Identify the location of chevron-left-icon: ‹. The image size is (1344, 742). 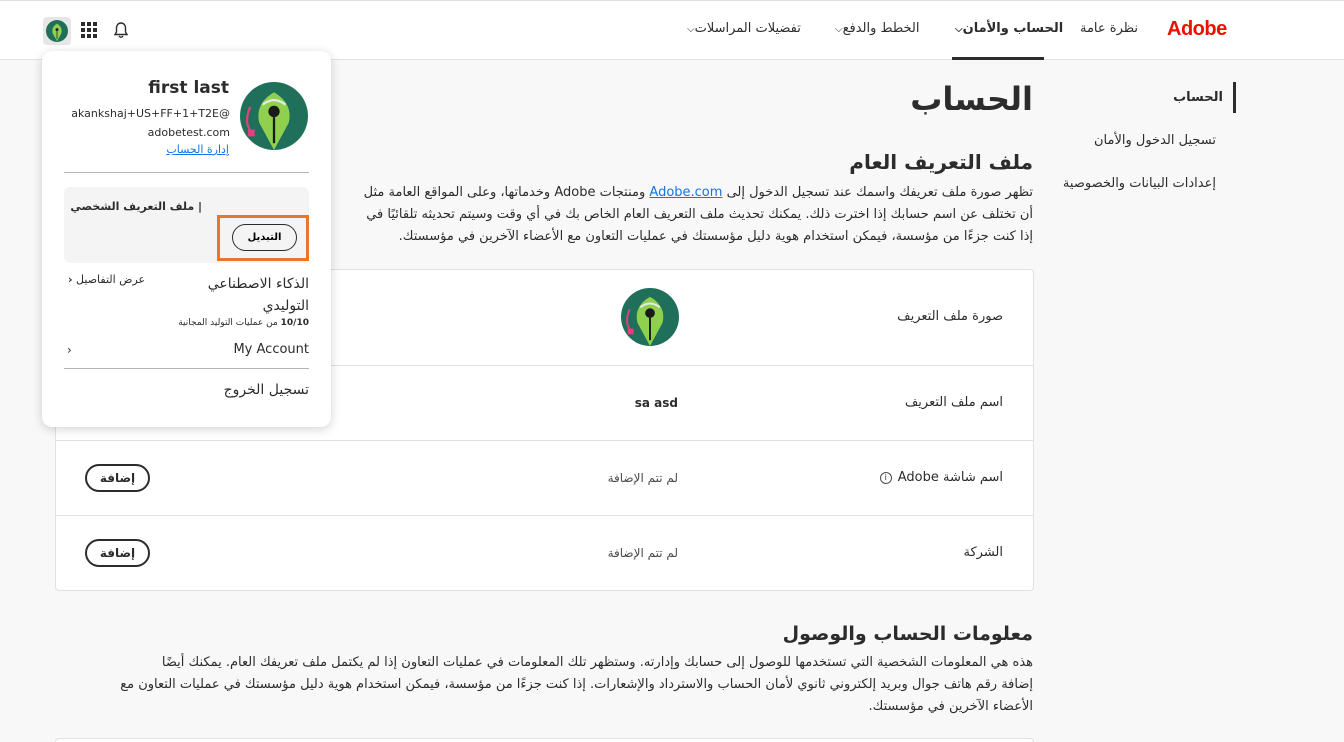
(70, 279).